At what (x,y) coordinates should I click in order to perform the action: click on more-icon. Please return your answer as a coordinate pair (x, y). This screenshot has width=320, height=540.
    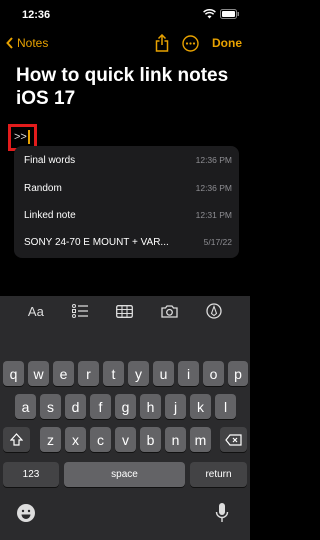
    Looking at the image, I should click on (190, 43).